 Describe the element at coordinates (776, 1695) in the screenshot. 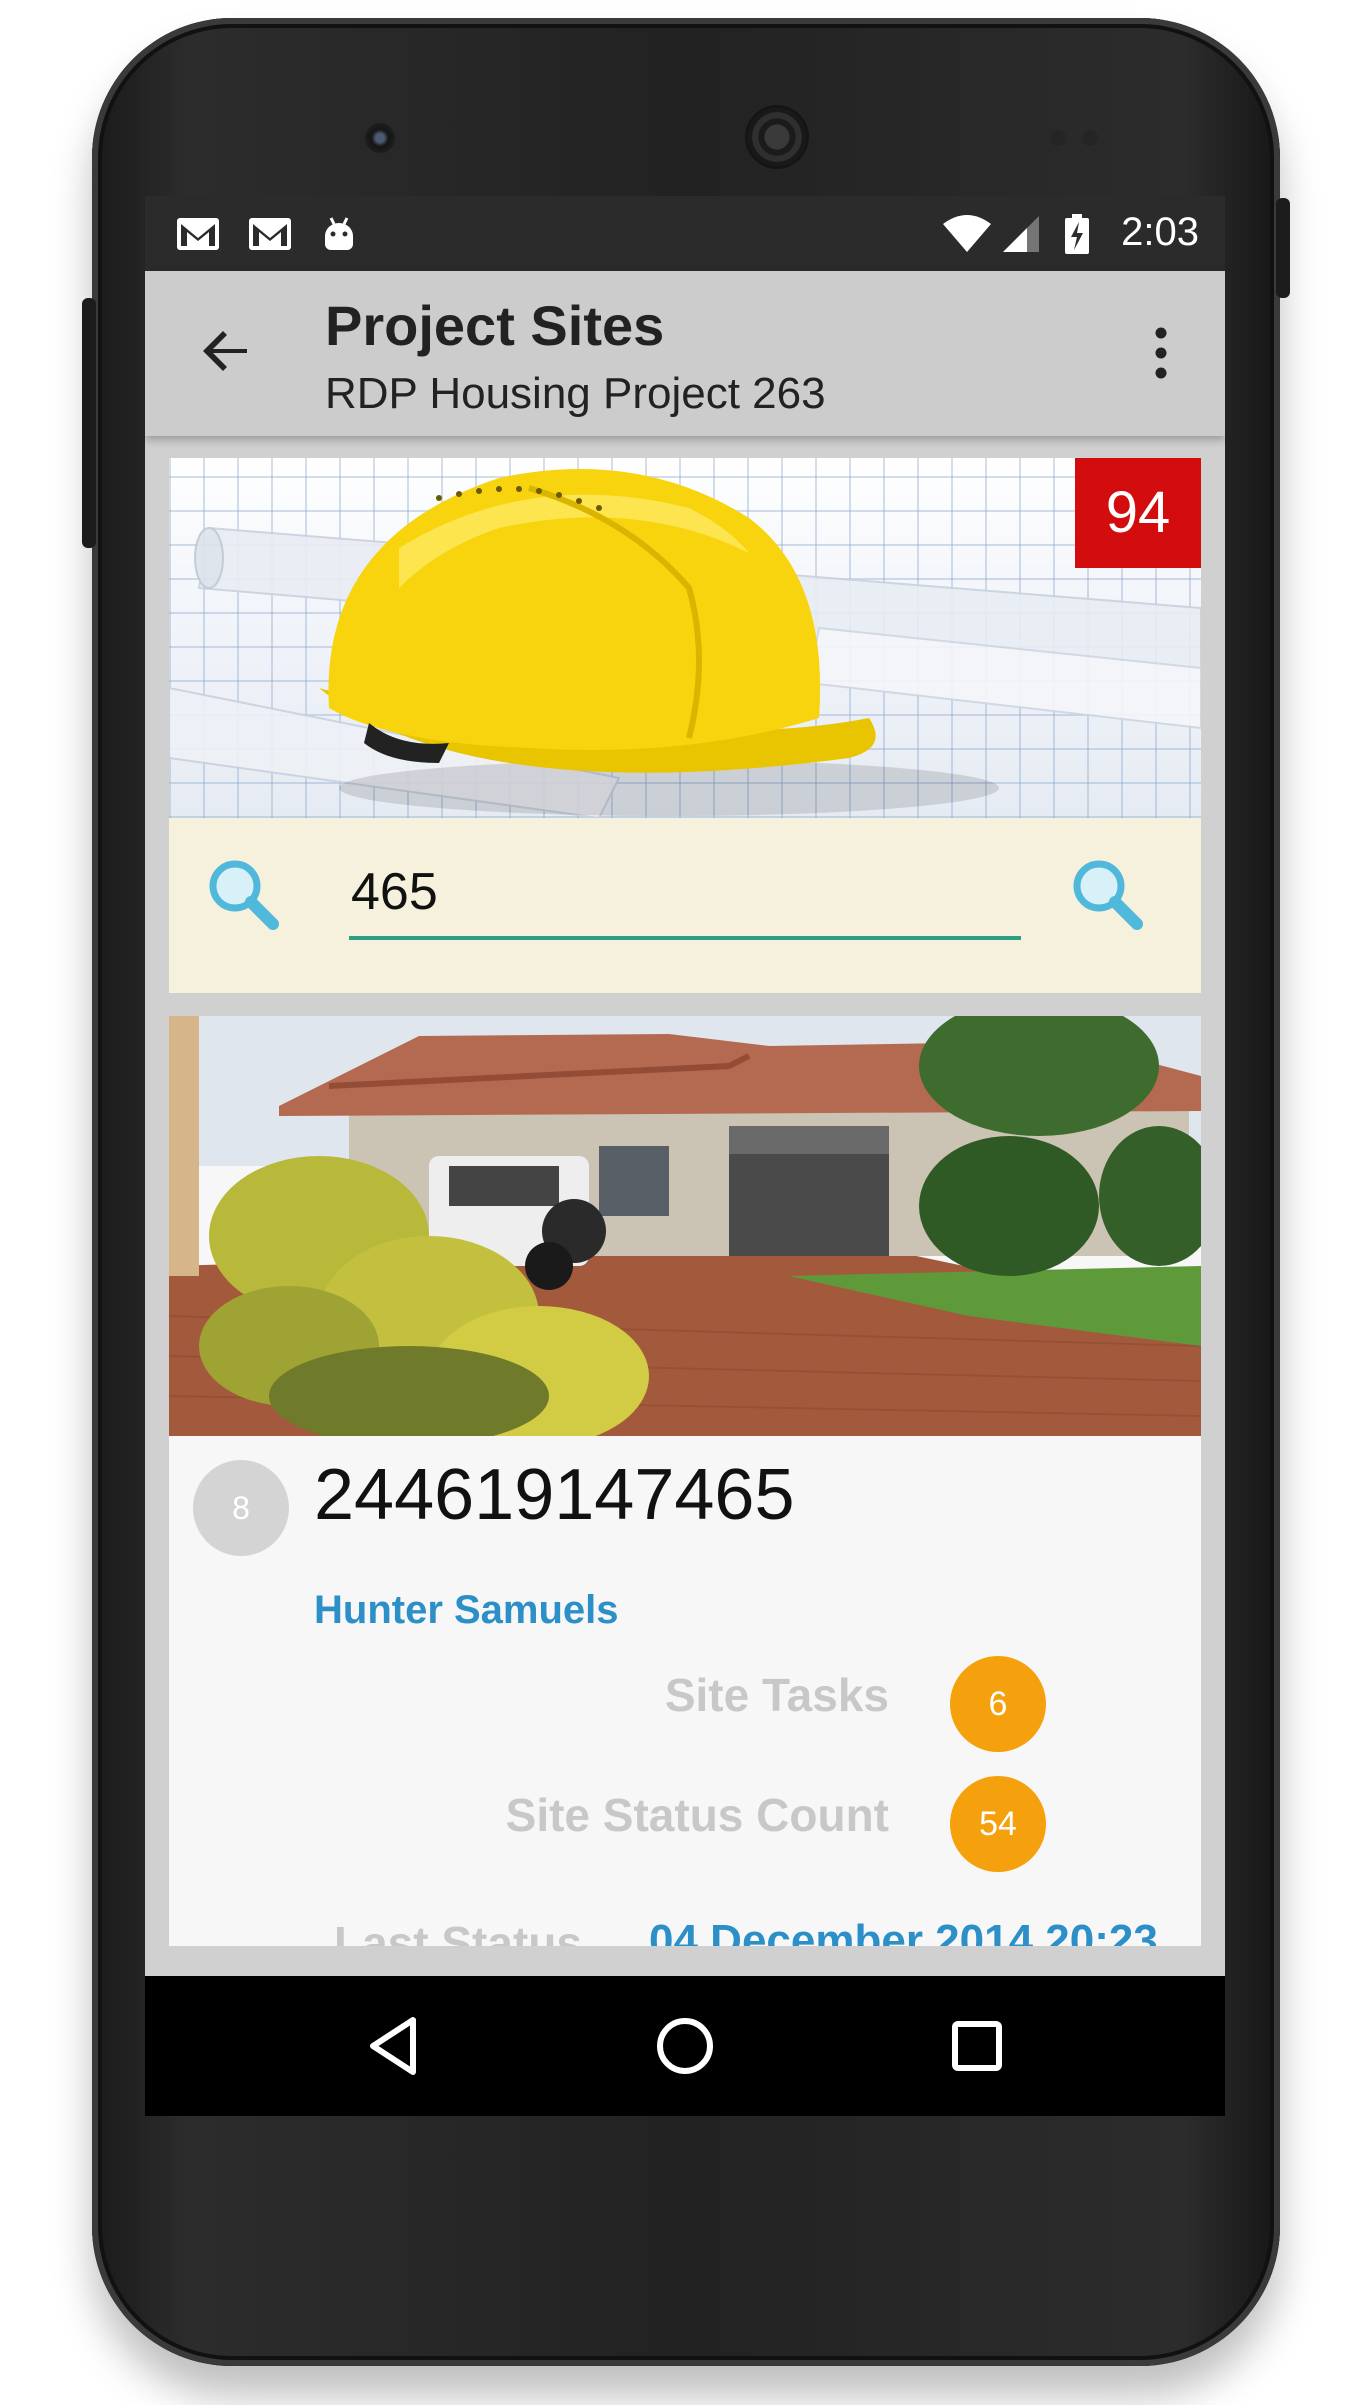

I see `site-tasks-label: Site Tasks` at that location.